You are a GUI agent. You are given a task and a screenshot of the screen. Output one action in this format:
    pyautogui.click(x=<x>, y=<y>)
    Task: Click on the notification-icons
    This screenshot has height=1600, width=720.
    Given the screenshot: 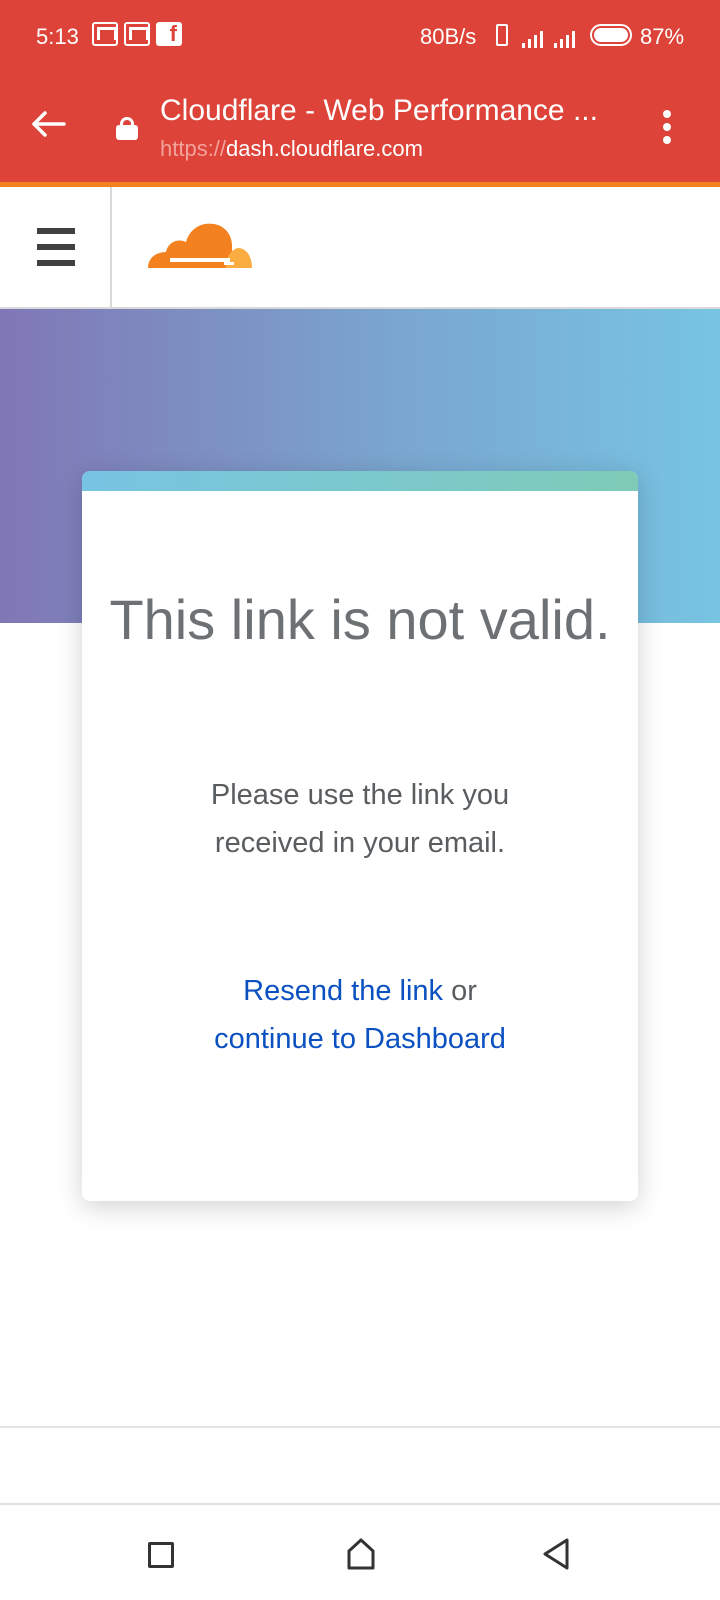 What is the action you would take?
    pyautogui.click(x=137, y=34)
    